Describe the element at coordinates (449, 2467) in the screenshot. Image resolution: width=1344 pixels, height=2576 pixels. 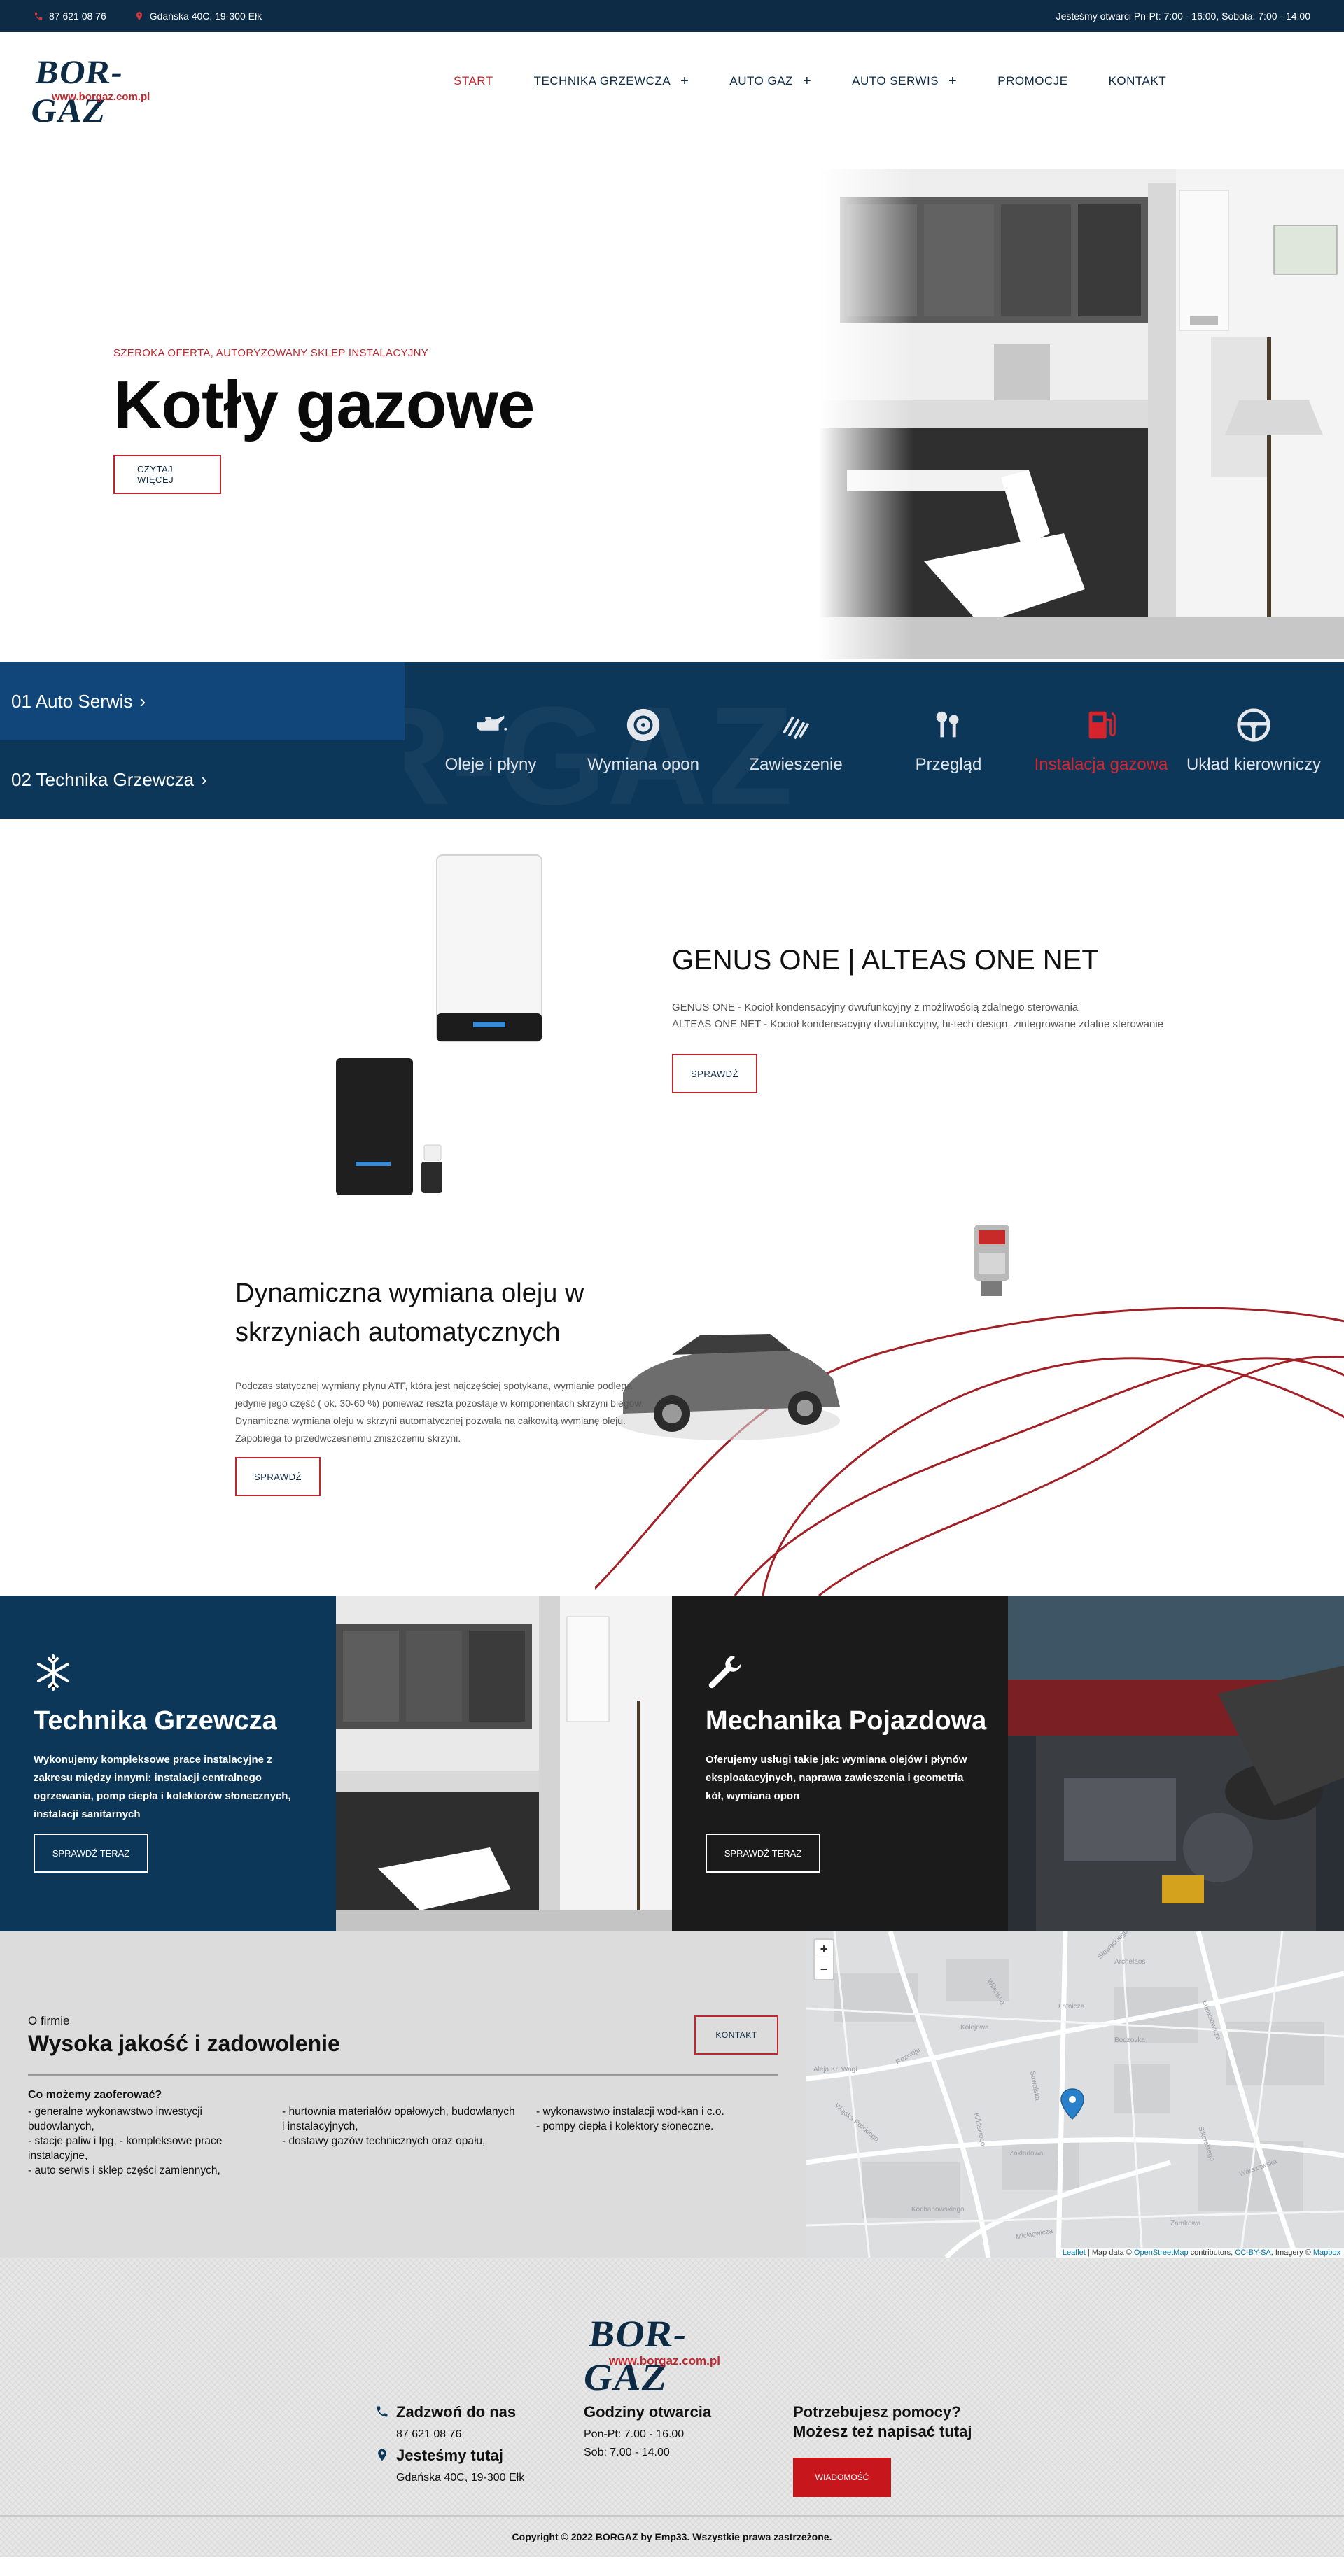
I see `footer-location: Jesteśmy tutaj Gdańska 40C, 19-300 Ełk` at that location.